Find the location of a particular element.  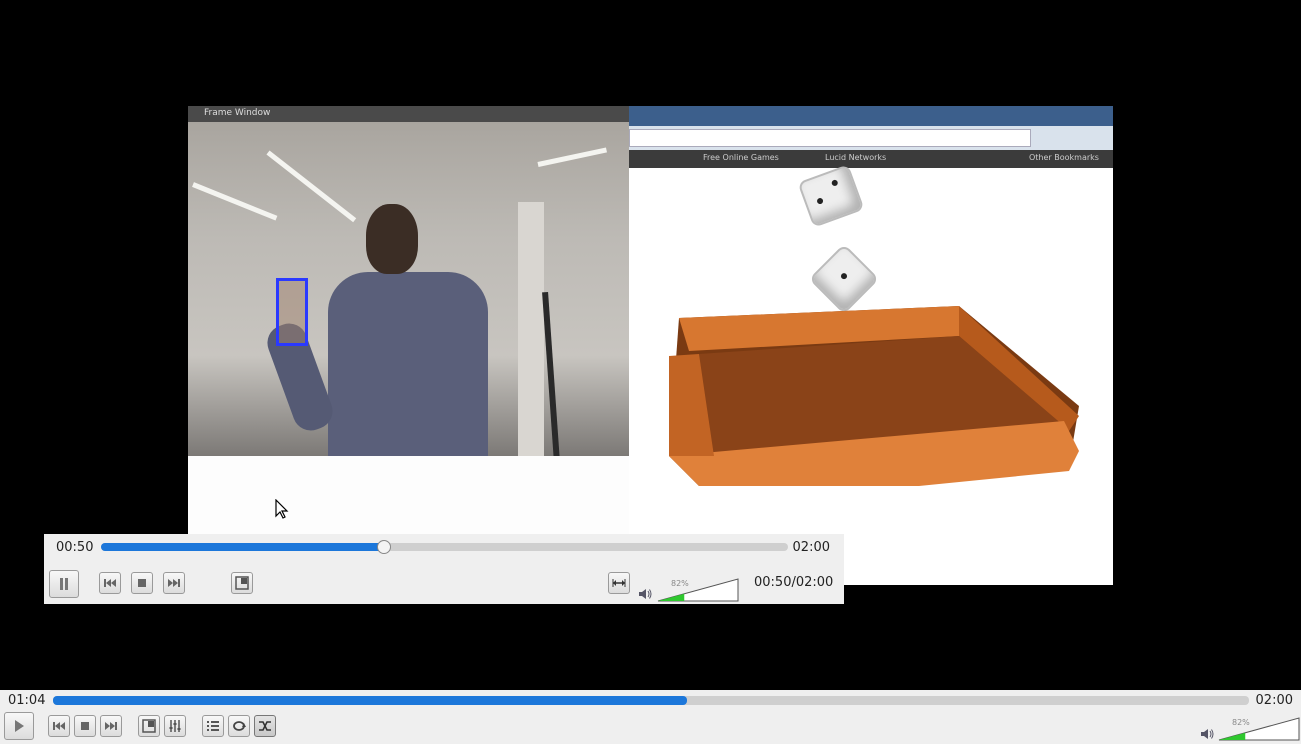

playlist-button is located at coordinates (213, 726).